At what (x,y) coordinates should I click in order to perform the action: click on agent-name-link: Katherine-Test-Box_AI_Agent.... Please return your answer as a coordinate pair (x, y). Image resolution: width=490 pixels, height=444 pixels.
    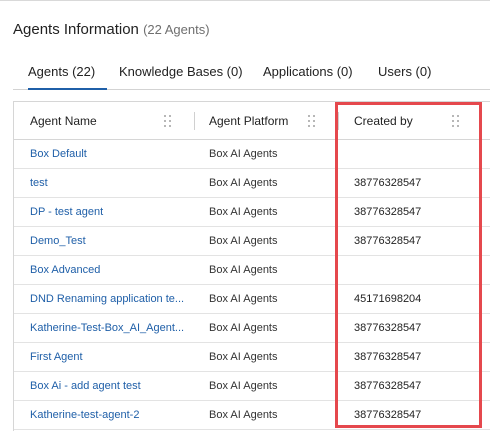
    Looking at the image, I should click on (107, 328).